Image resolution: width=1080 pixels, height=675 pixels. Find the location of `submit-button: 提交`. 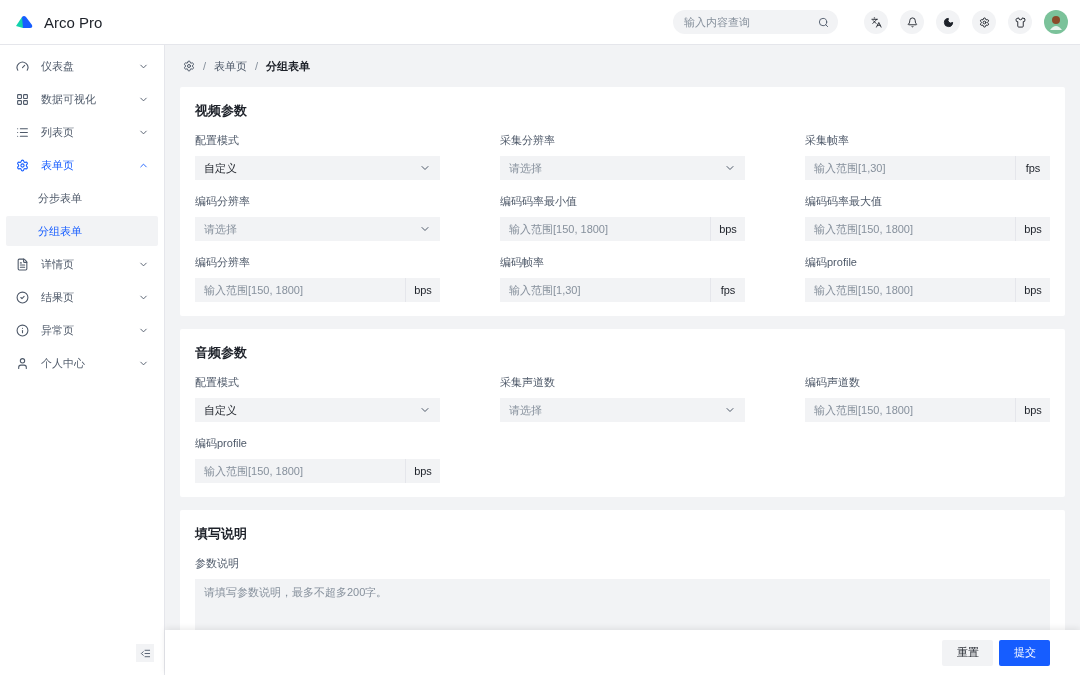

submit-button: 提交 is located at coordinates (1024, 652).